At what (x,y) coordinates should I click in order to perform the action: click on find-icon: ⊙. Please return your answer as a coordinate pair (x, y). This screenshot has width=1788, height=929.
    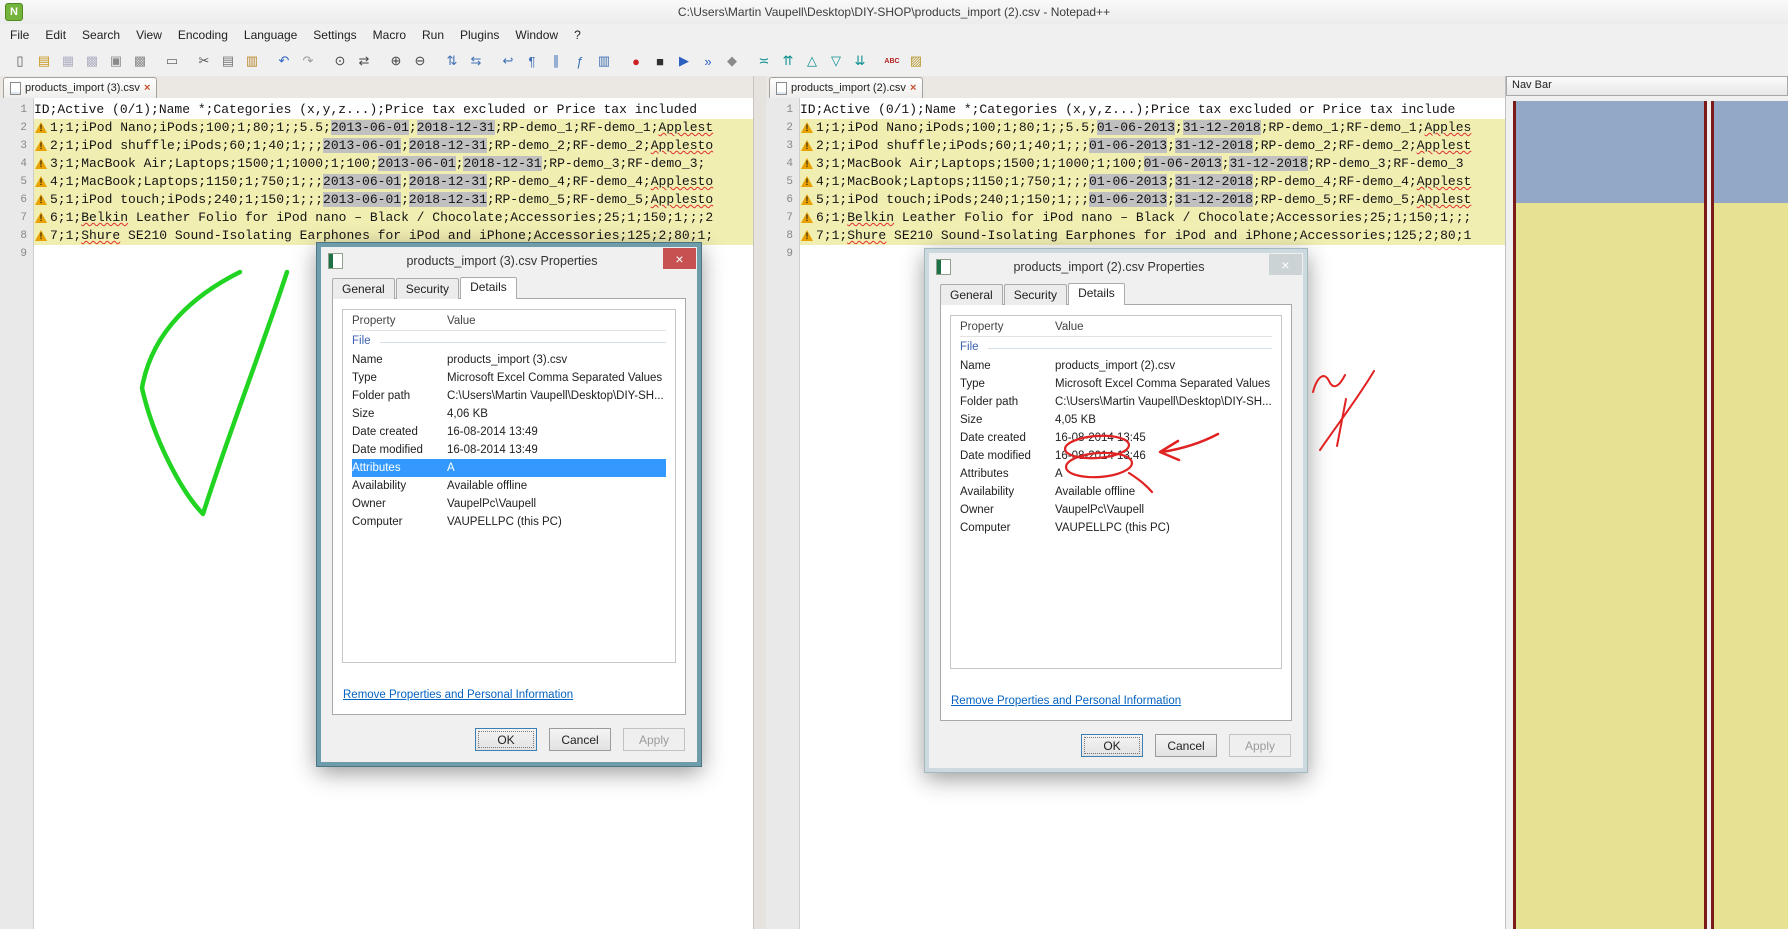
    Looking at the image, I should click on (340, 61).